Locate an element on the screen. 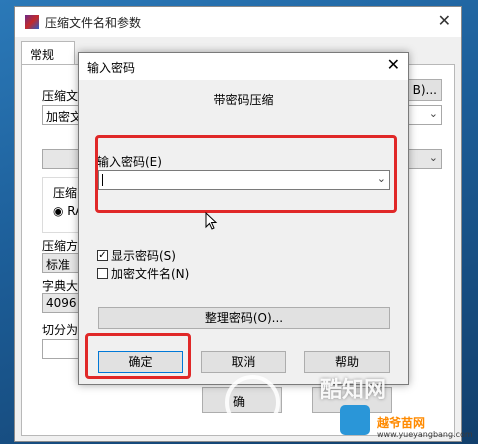 The height and width of the screenshot is (444, 478). password-highlight-box is located at coordinates (246, 174).